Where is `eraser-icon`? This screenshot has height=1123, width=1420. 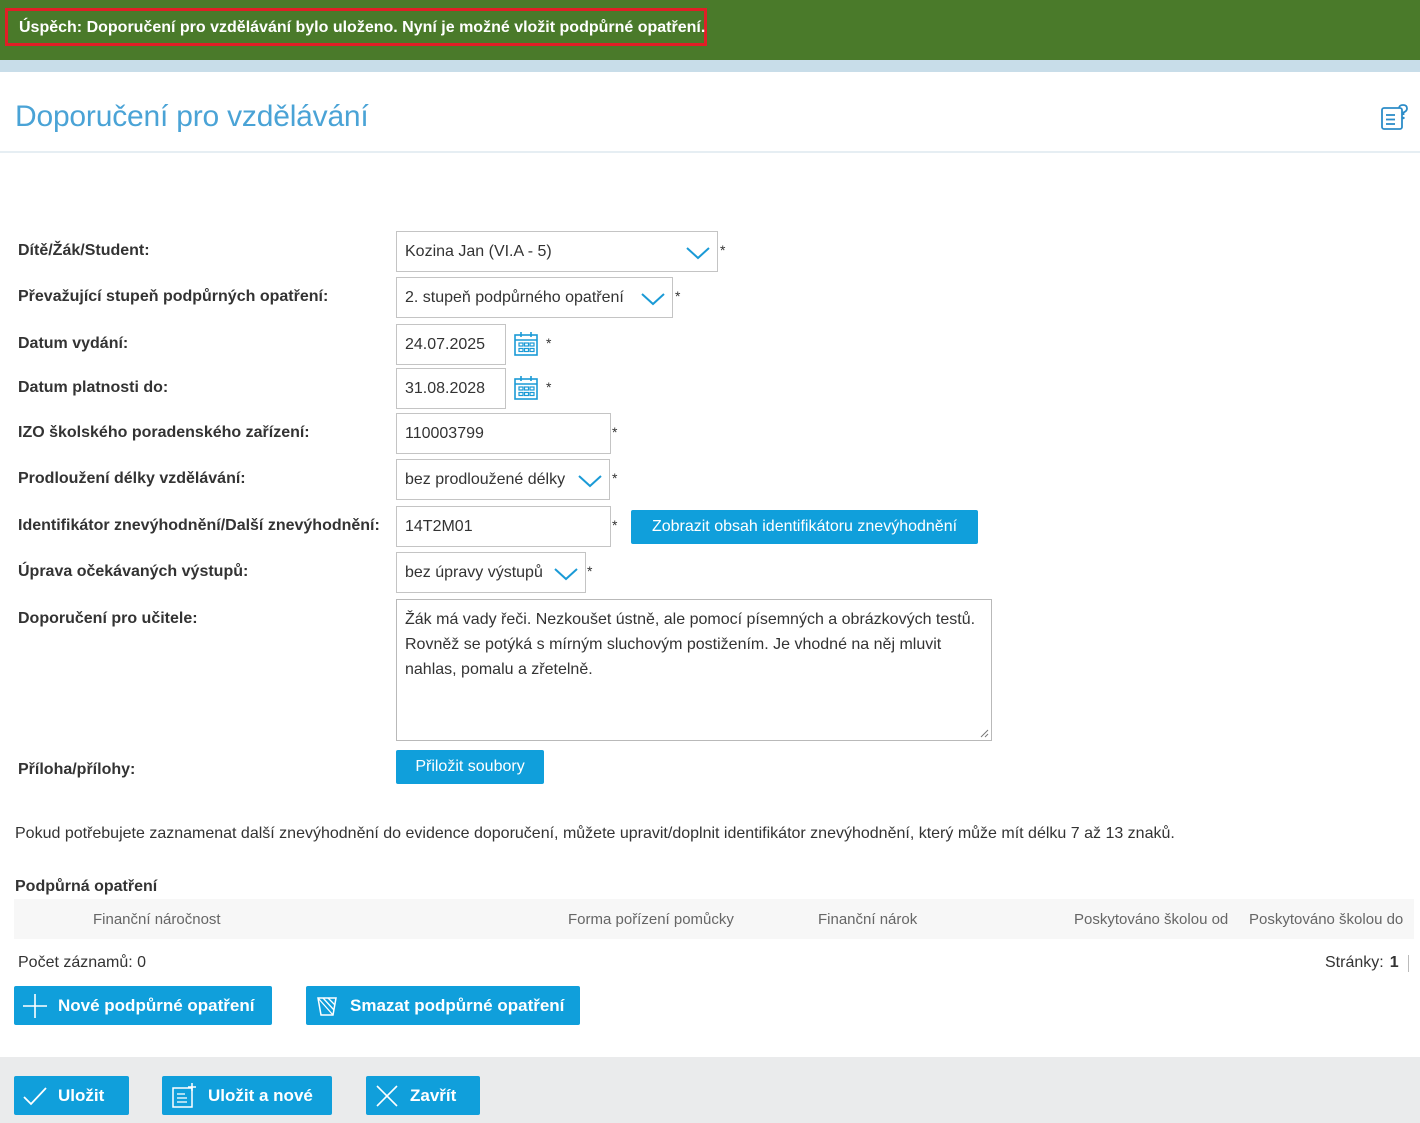
eraser-icon is located at coordinates (327, 1006).